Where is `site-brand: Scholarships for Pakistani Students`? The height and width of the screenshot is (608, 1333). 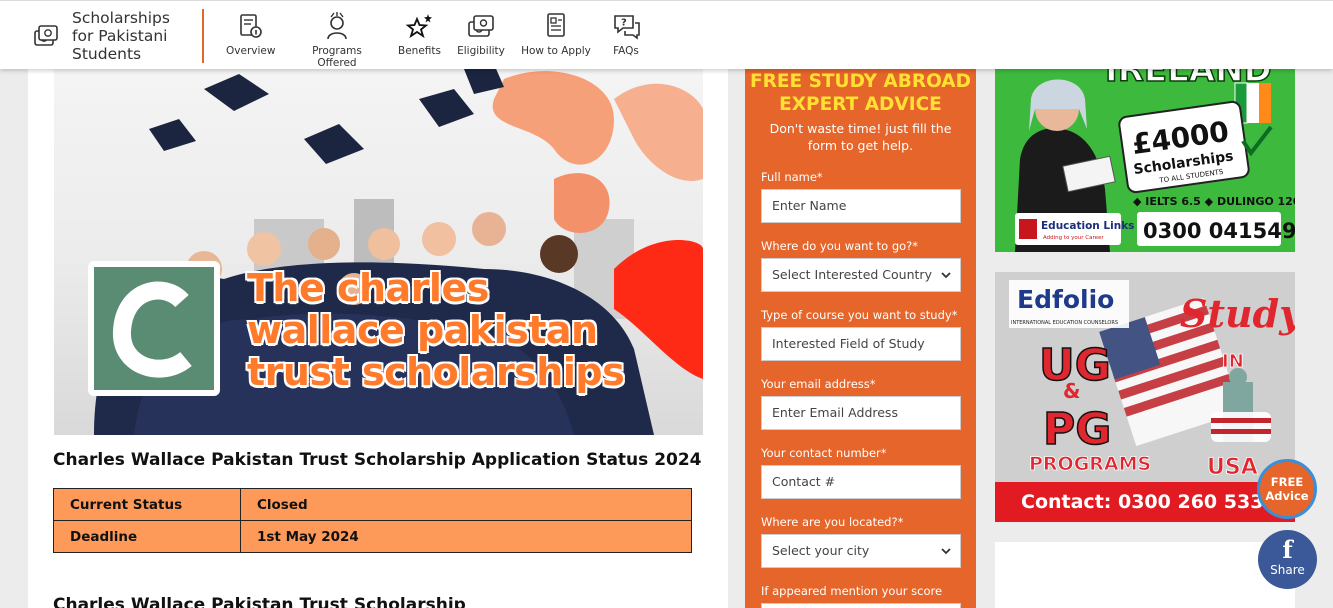
site-brand: Scholarships for Pakistani Students is located at coordinates (134, 36).